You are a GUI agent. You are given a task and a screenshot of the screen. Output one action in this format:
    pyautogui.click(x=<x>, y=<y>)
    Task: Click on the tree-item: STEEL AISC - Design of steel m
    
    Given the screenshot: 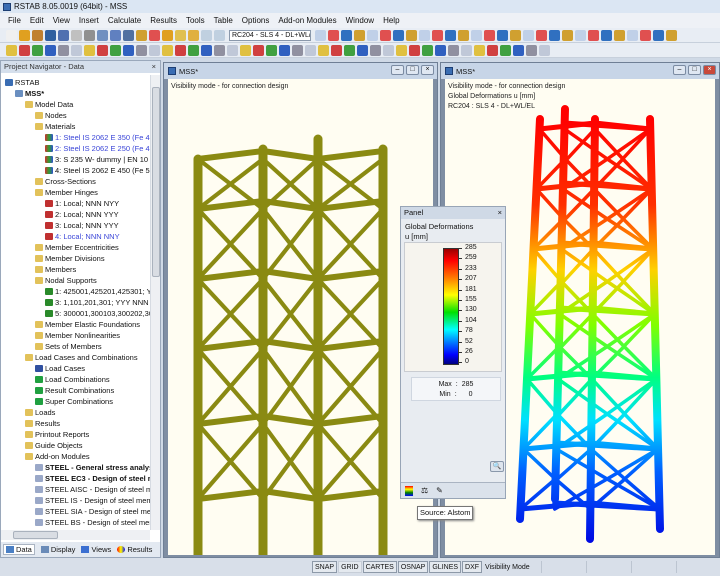 What is the action you would take?
    pyautogui.click(x=92, y=489)
    